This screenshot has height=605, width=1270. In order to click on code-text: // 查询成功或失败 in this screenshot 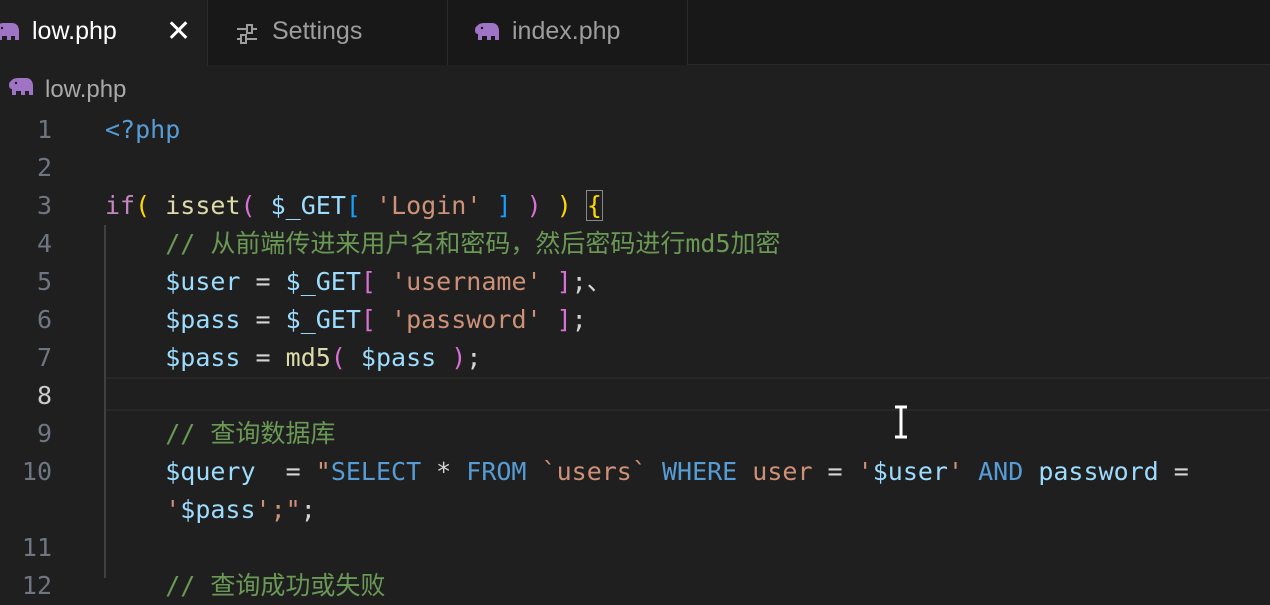, I will do `click(245, 586)`.